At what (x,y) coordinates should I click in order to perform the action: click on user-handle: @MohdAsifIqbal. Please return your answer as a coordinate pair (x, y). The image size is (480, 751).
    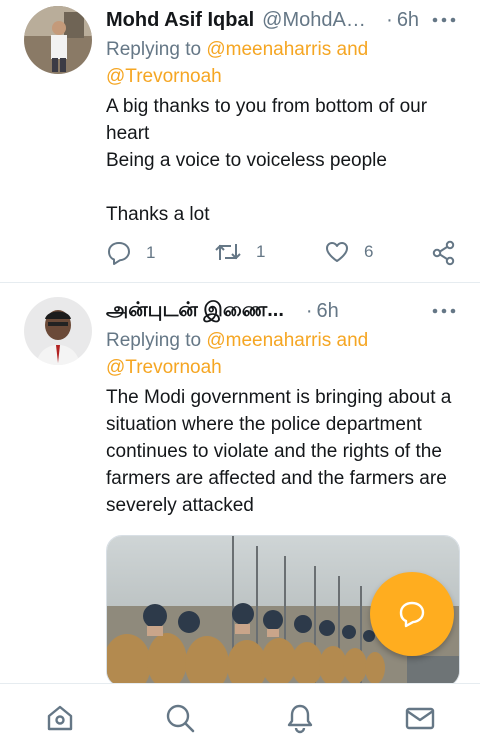
    Looking at the image, I should click on (318, 20).